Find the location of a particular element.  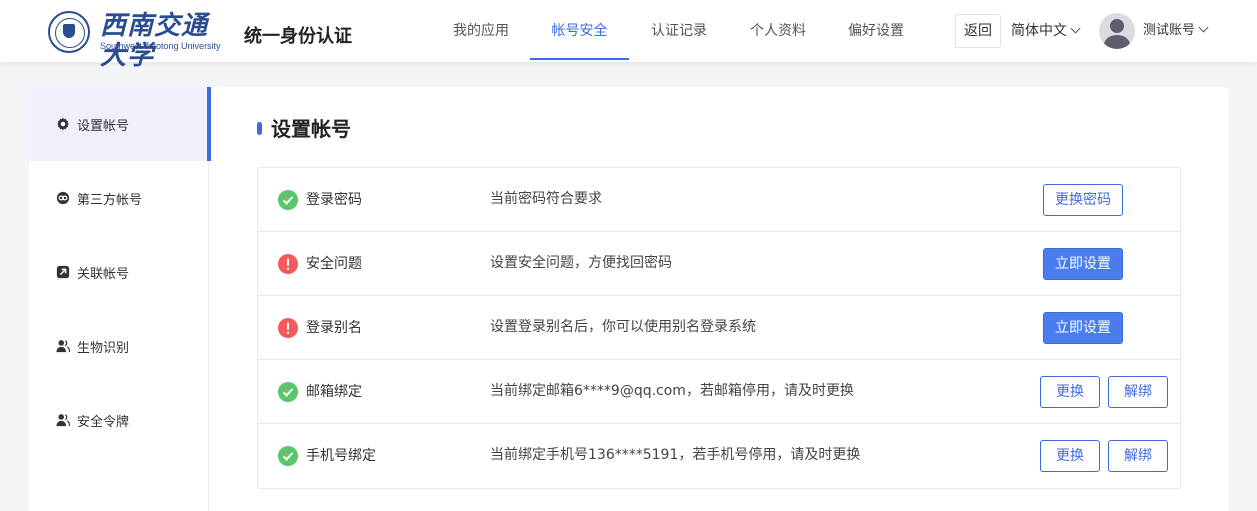

change-phone-button: 更换 is located at coordinates (1070, 456).